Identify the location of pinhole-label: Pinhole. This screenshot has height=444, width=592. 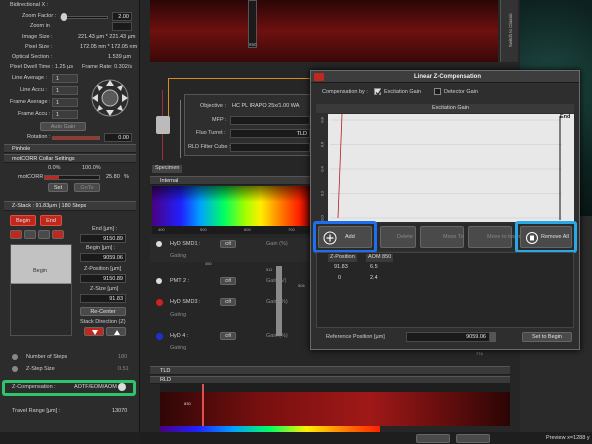
(21, 149).